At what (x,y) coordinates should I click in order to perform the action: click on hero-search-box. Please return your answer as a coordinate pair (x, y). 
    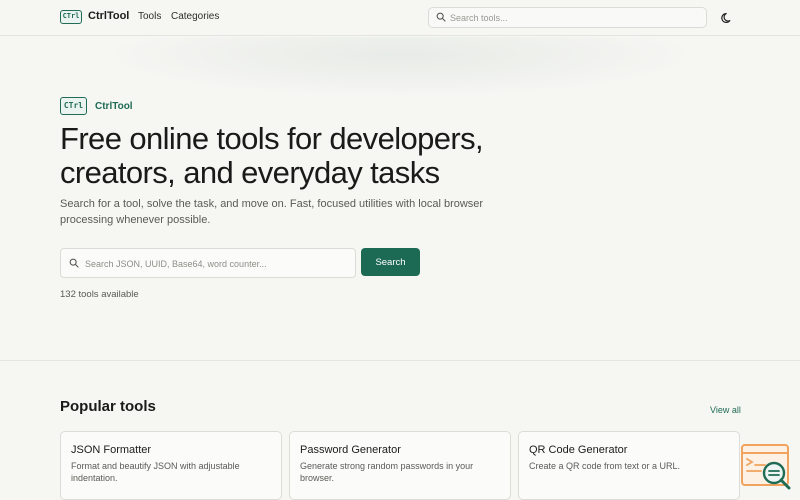
    Looking at the image, I should click on (208, 263).